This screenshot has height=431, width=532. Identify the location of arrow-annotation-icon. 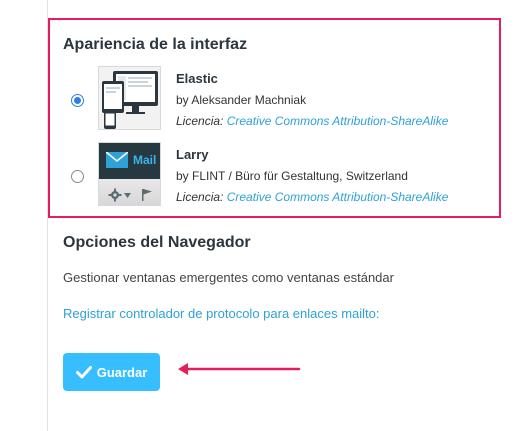
(239, 369).